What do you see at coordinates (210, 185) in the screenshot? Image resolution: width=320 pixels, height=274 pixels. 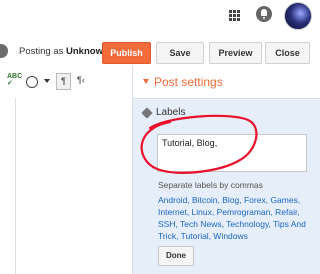 I see `labels-hint: Separate labels by commas` at bounding box center [210, 185].